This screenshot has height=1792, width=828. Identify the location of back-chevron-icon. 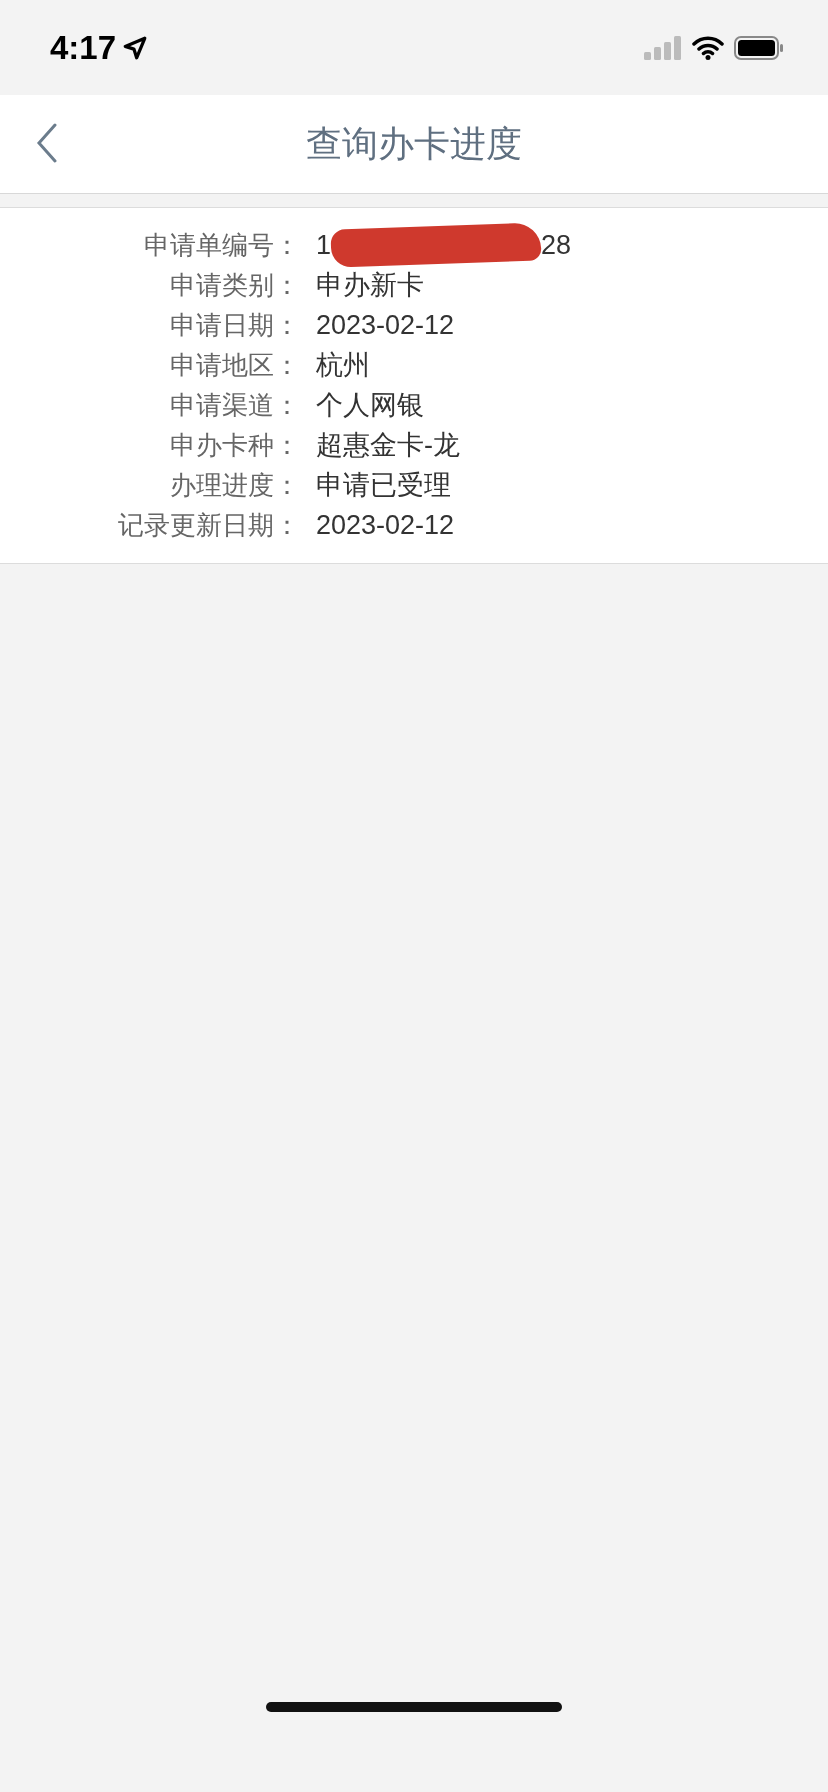
(47, 143).